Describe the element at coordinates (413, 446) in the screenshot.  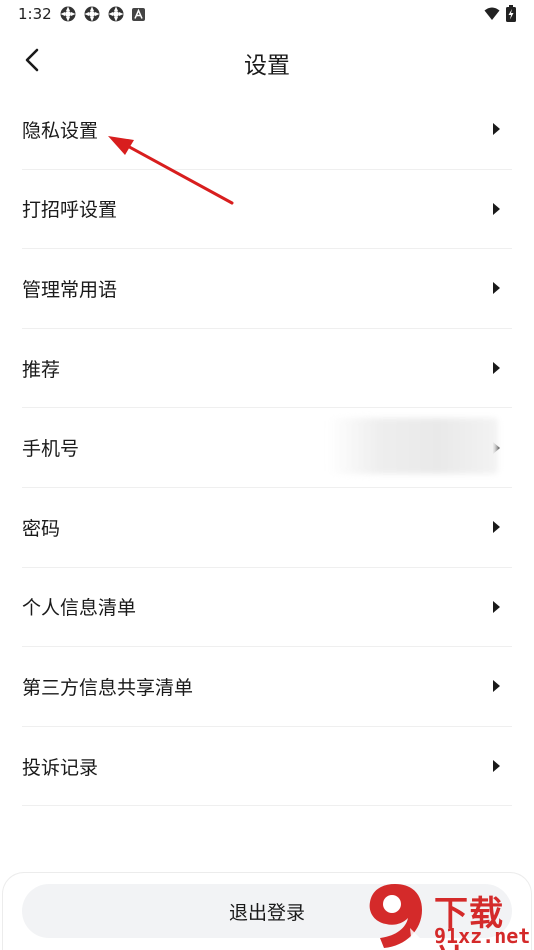
I see `blurred-phone-number` at that location.